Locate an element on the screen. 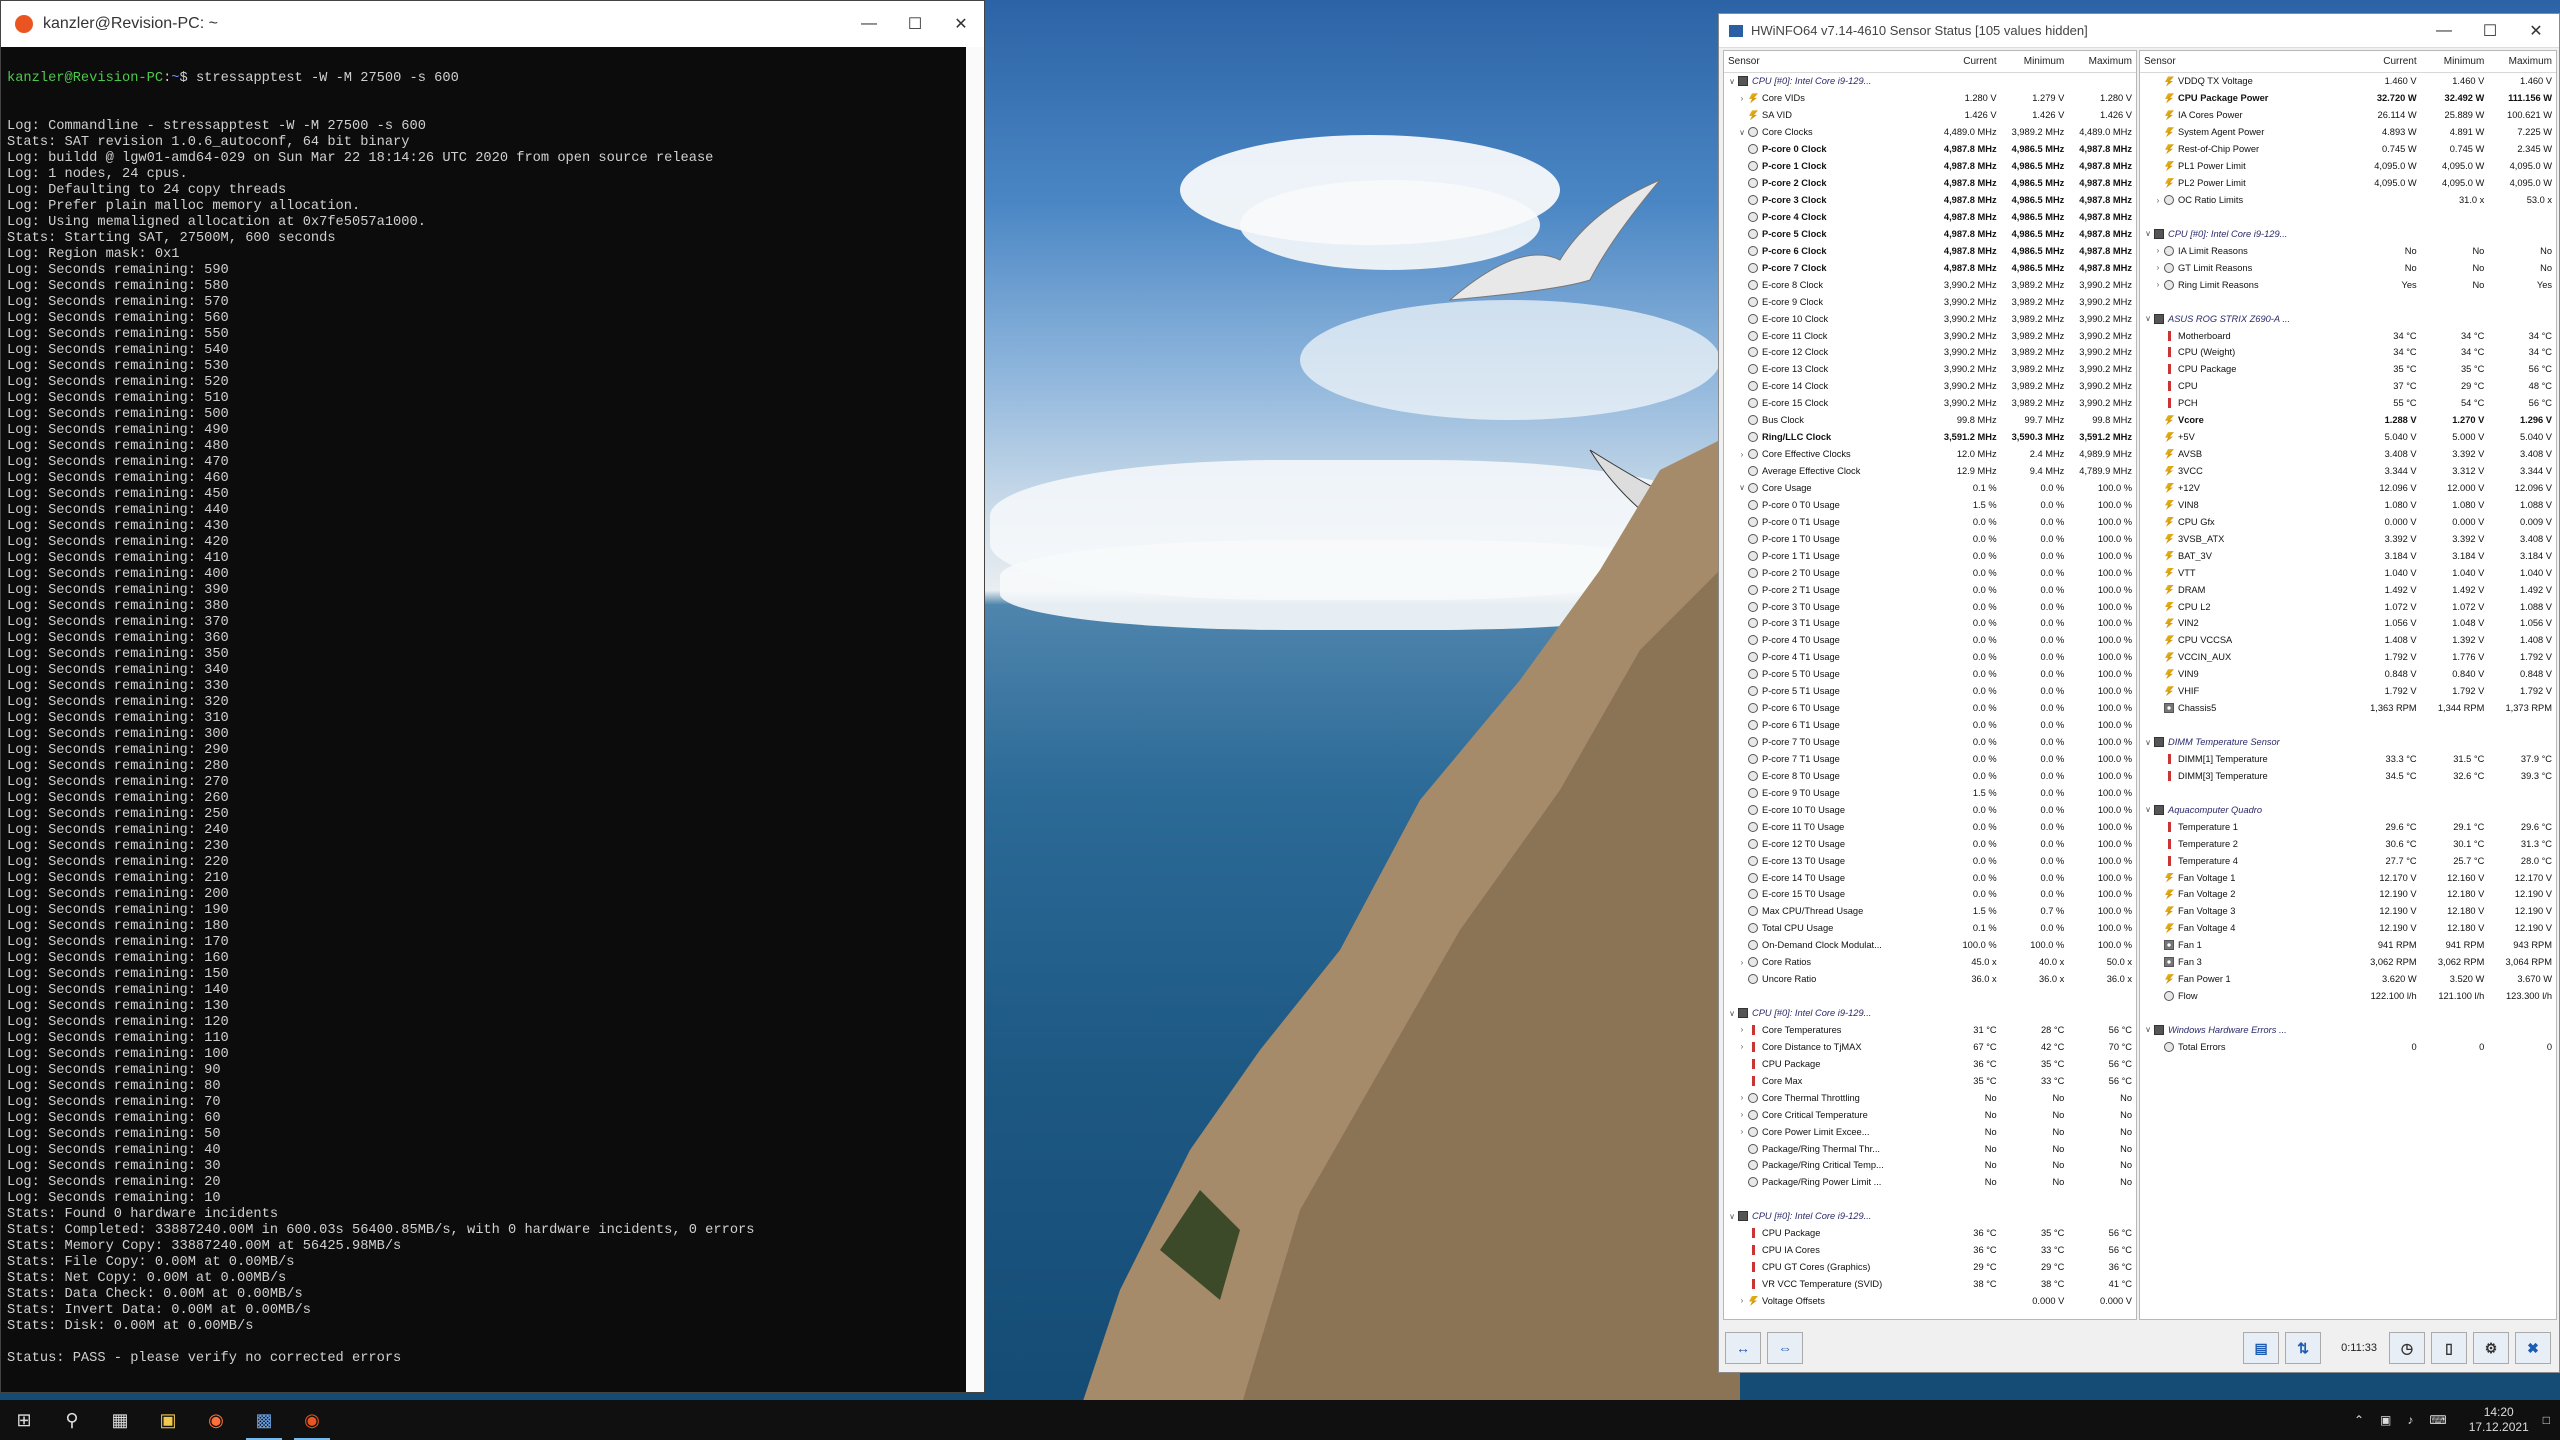 The width and height of the screenshot is (2560, 1440). sensor-row: Temperature 1 29.6 °C 29.1 °C 29.6 °C is located at coordinates (2348, 826).